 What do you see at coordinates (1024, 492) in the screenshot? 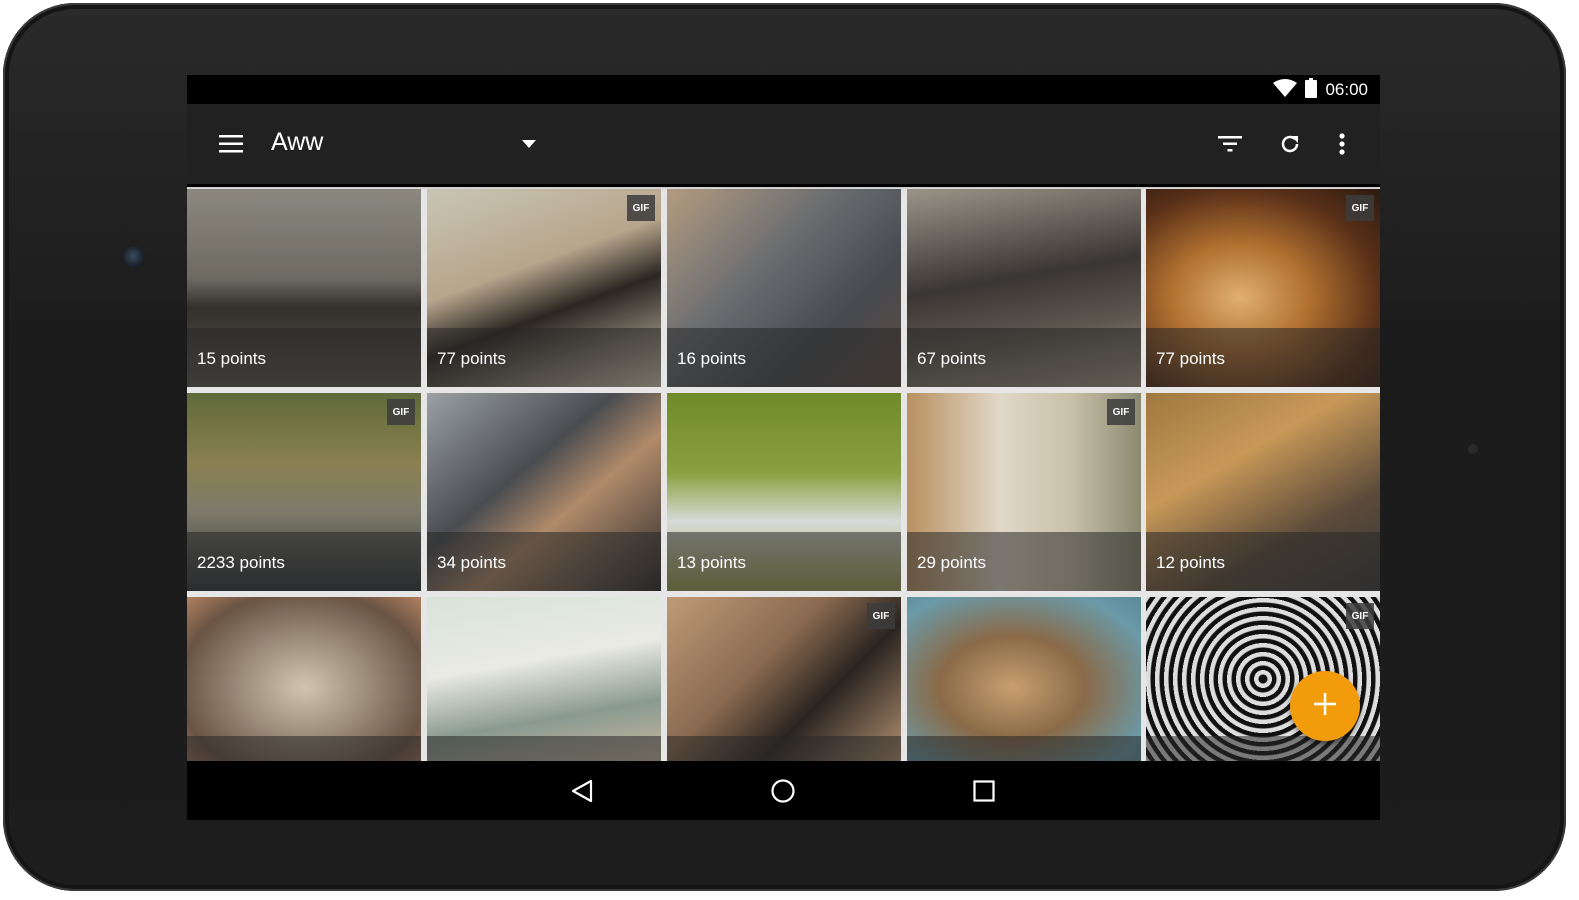
I see `post-tile: GIF 29 points` at bounding box center [1024, 492].